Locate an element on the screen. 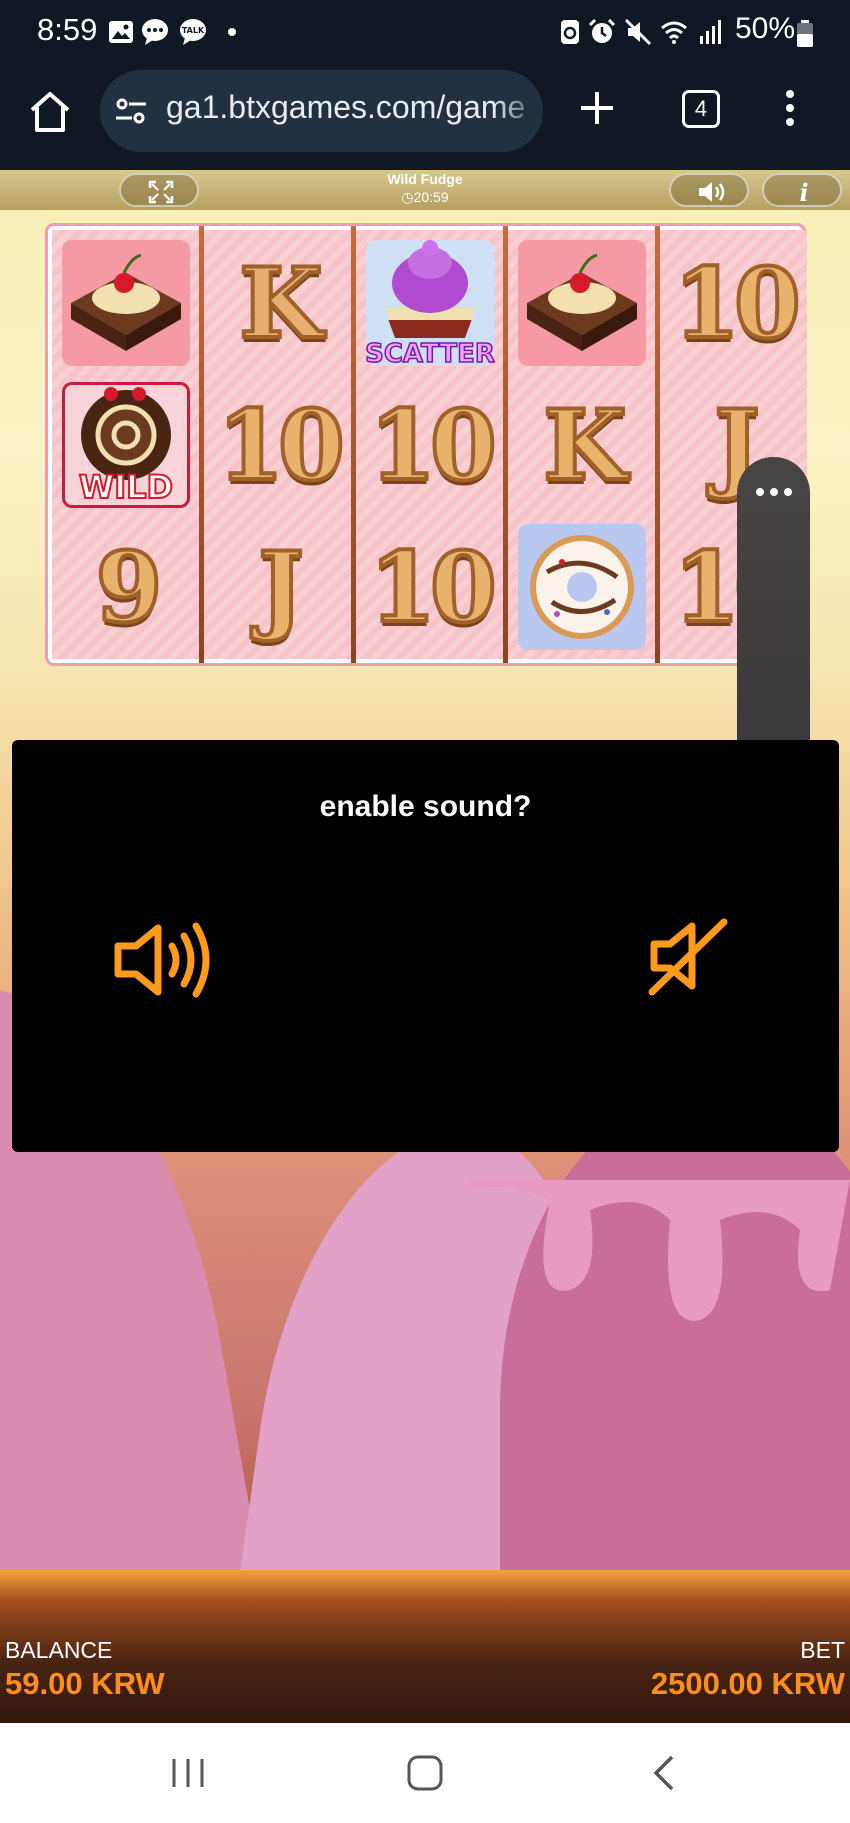  symbol-donut is located at coordinates (582, 587).